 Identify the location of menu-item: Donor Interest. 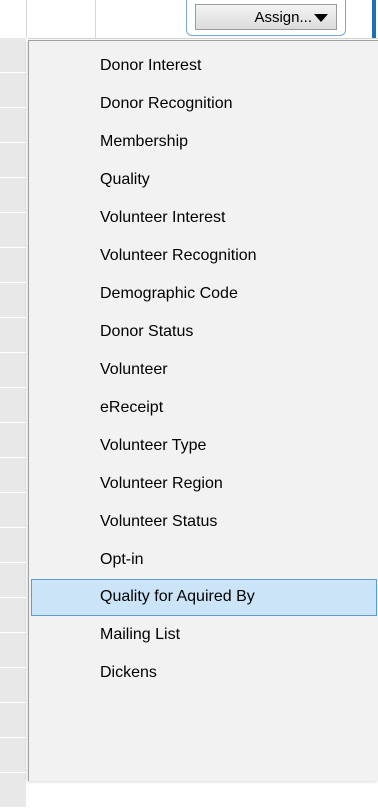
(204, 66).